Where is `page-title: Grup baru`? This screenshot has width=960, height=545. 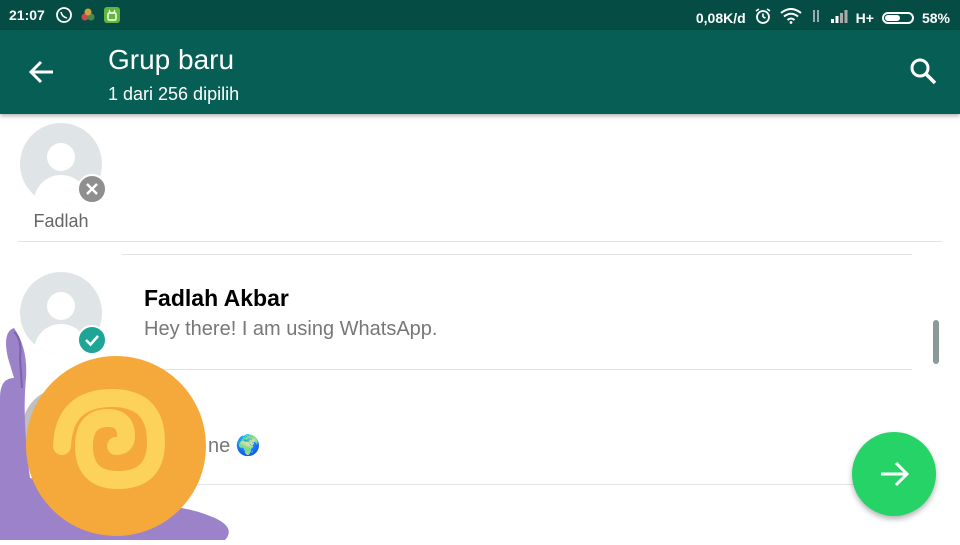 page-title: Grup baru is located at coordinates (171, 59).